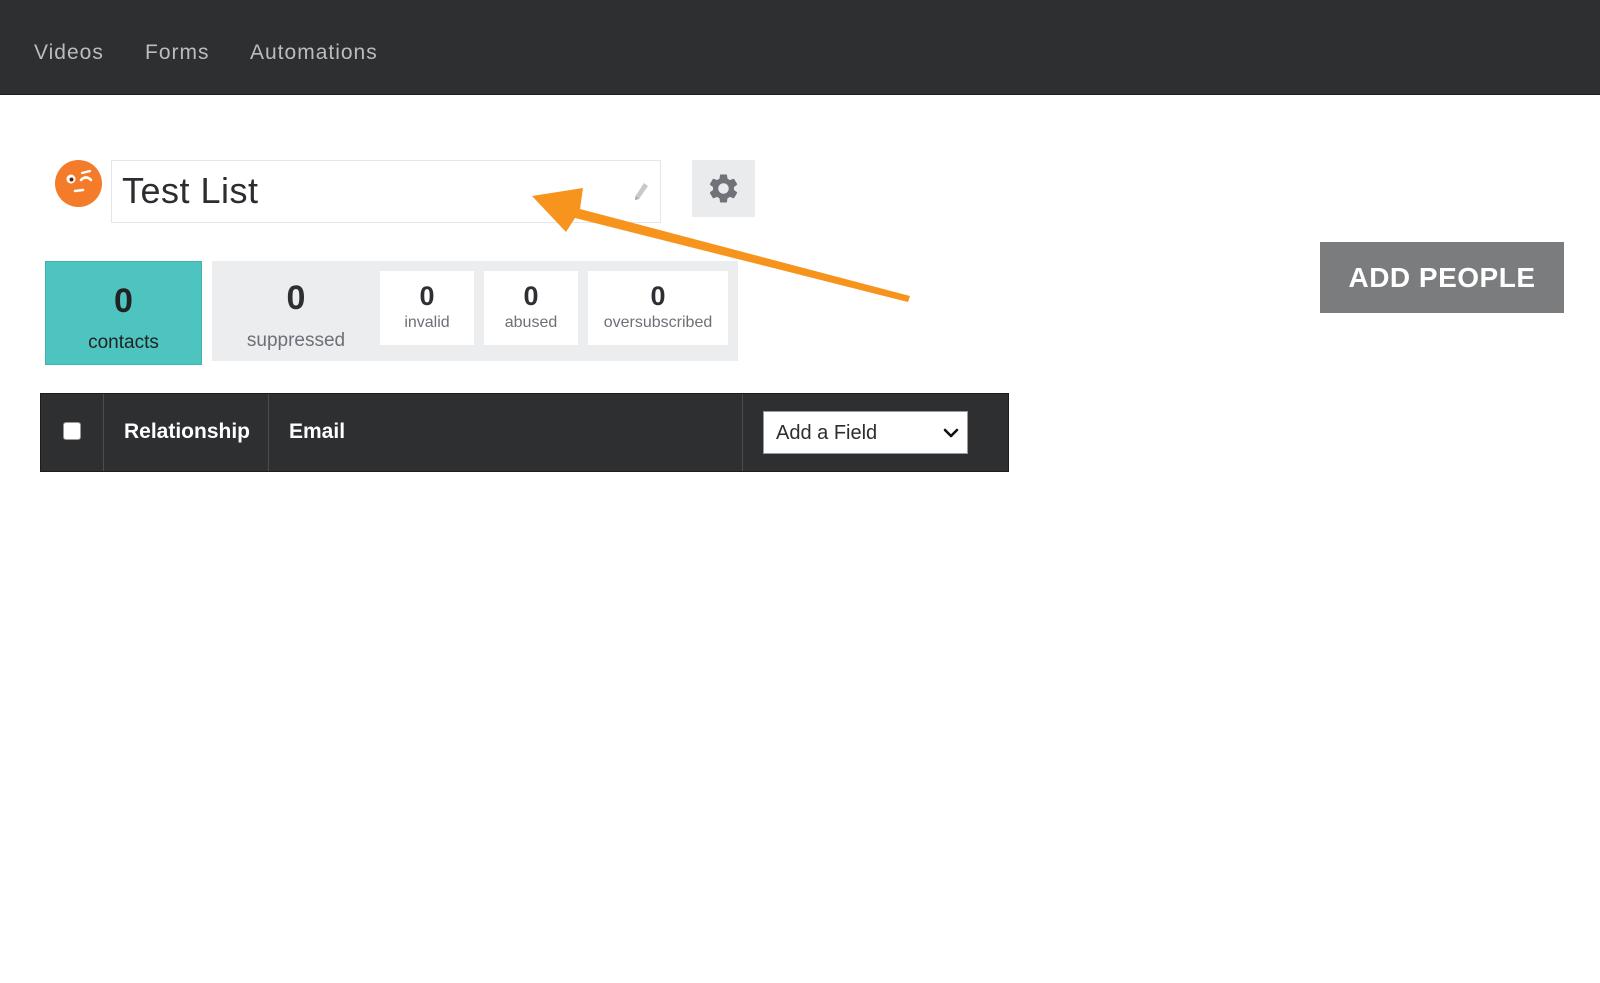 This screenshot has height=983, width=1600. What do you see at coordinates (296, 298) in the screenshot?
I see `suppressed-count: 0` at bounding box center [296, 298].